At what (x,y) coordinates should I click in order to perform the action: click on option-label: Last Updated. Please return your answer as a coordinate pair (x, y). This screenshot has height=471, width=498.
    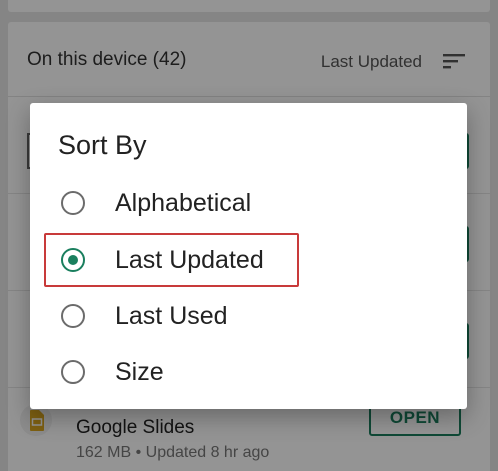
    Looking at the image, I should click on (189, 260).